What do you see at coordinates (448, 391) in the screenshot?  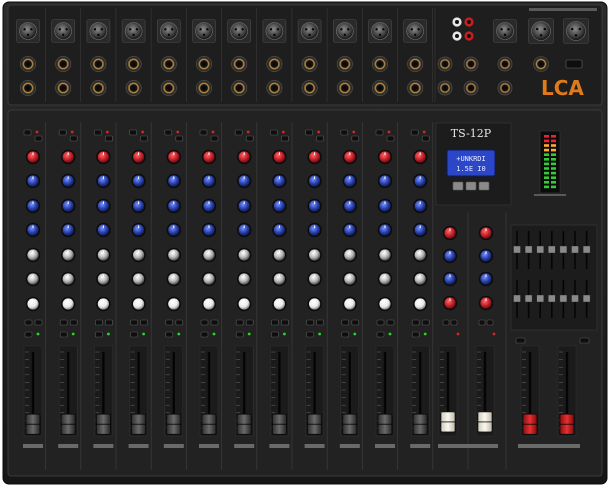 I see `stereo-fader` at bounding box center [448, 391].